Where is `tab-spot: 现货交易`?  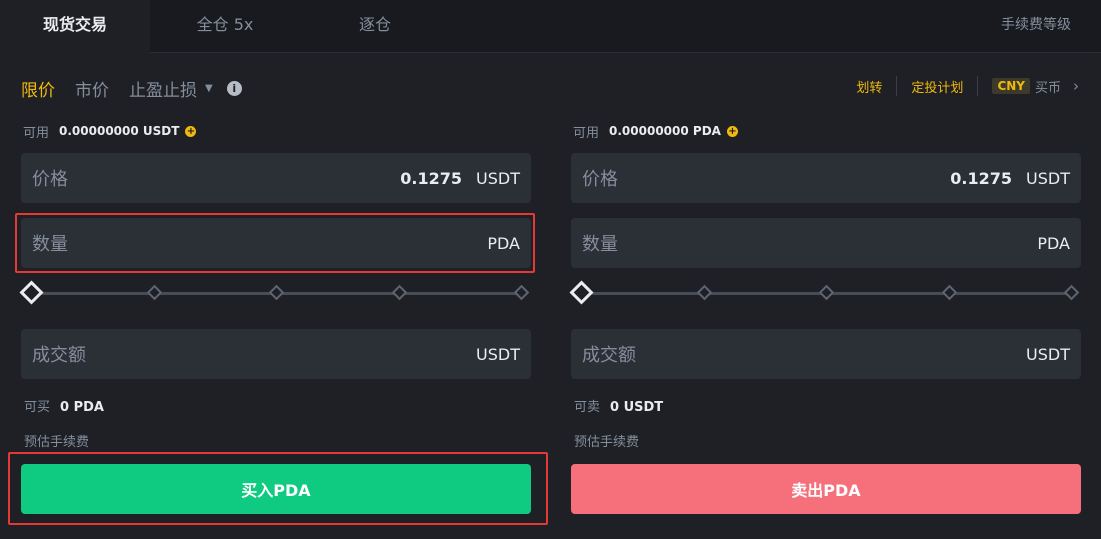 tab-spot: 现货交易 is located at coordinates (75, 26).